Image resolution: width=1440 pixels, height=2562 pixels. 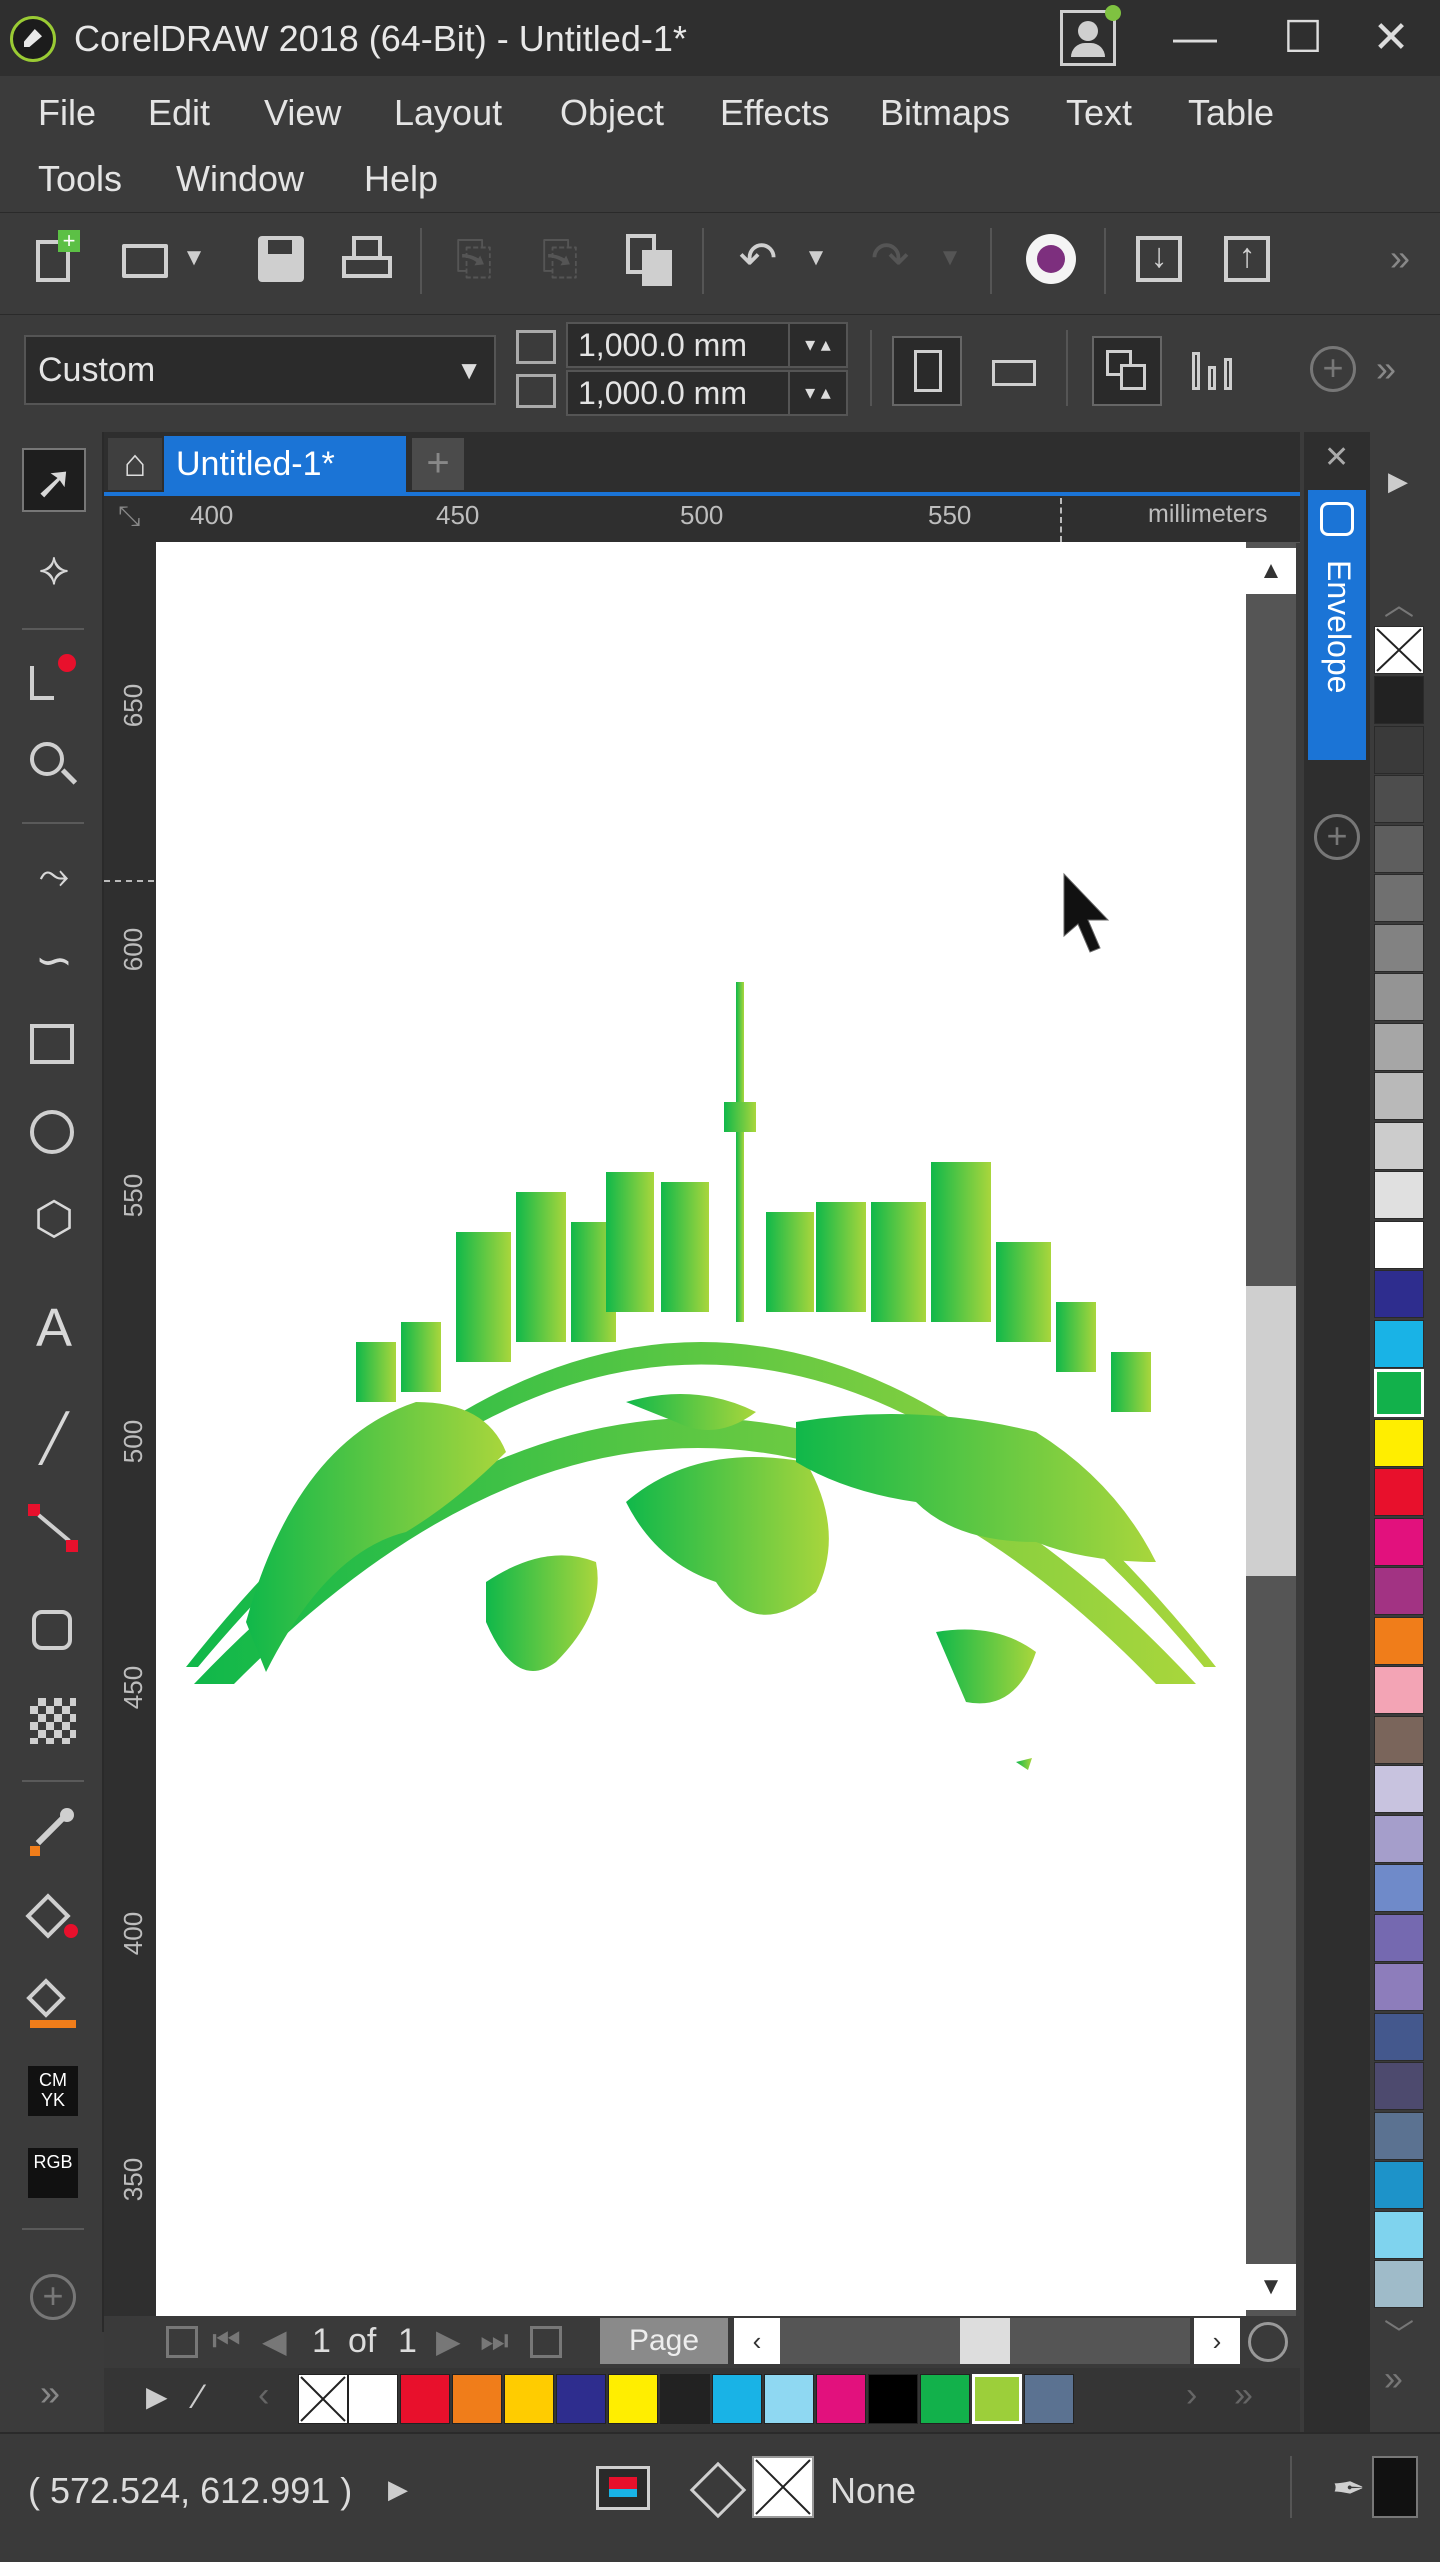 I want to click on save-icon, so click(x=280, y=258).